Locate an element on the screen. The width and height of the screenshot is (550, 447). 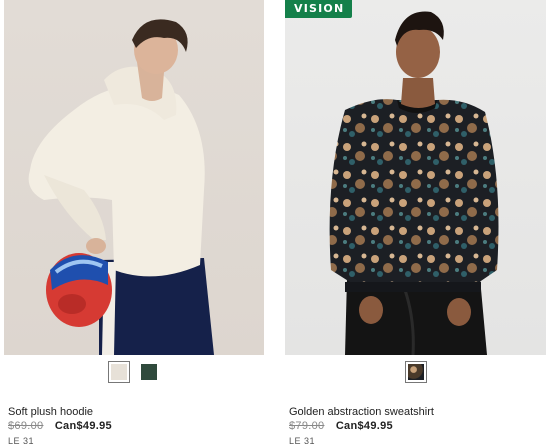
original-price: $79.00 is located at coordinates (307, 426).